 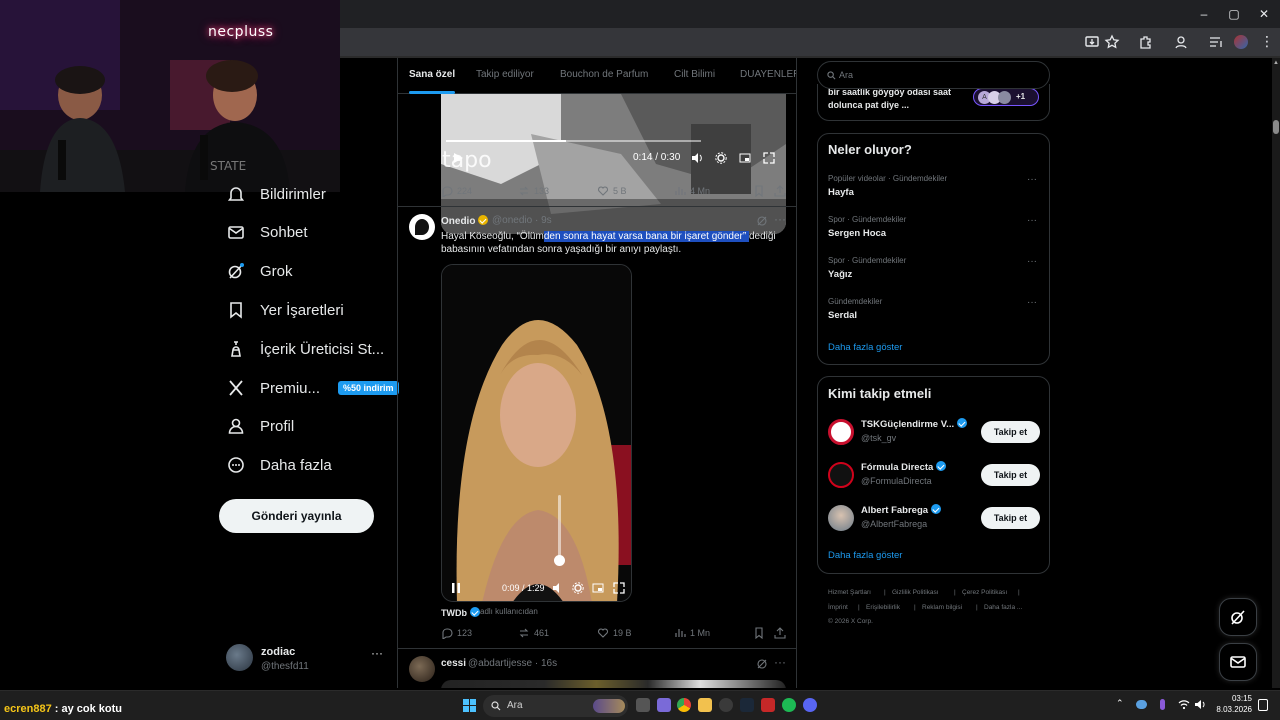 I want to click on trend-item: Spor · Gündemdekiler Sergen Hoca ···, so click(x=934, y=230).